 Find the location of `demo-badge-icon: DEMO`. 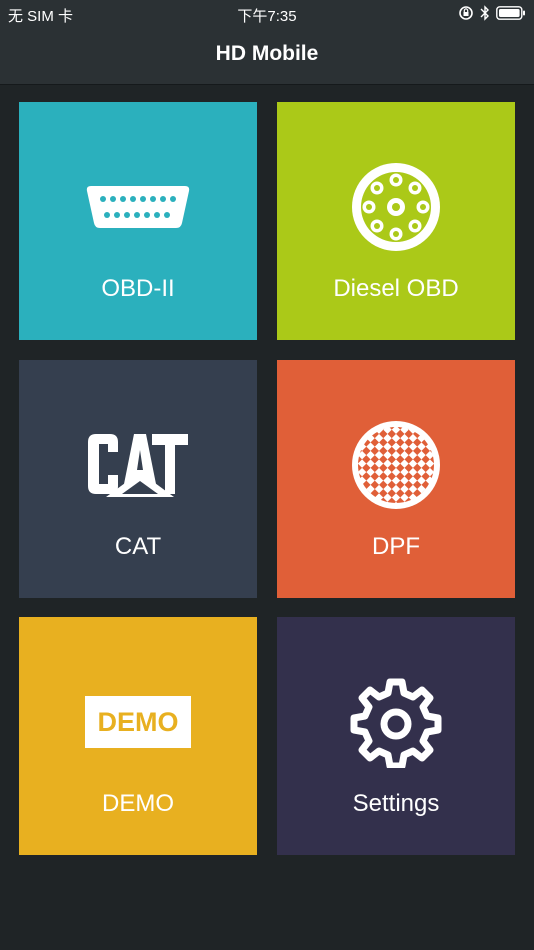

demo-badge-icon: DEMO is located at coordinates (138, 722).